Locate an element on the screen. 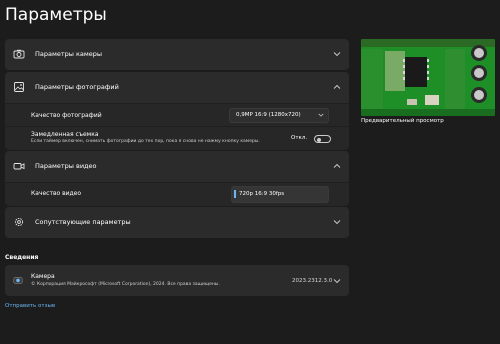 This screenshot has width=500, height=344. photo-quality-dropdown: 0,9MP 16:9 (1280x720) is located at coordinates (279, 115).